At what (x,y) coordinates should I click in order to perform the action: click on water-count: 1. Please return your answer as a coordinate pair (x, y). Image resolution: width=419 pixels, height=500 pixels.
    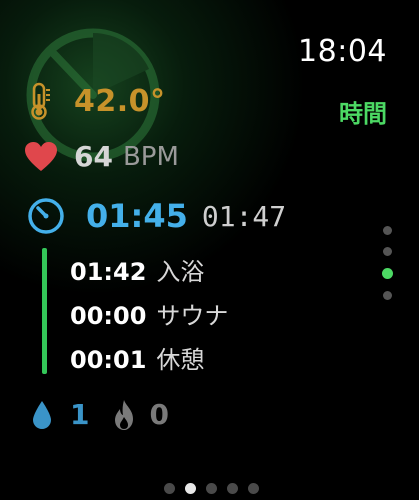
    Looking at the image, I should click on (80, 414).